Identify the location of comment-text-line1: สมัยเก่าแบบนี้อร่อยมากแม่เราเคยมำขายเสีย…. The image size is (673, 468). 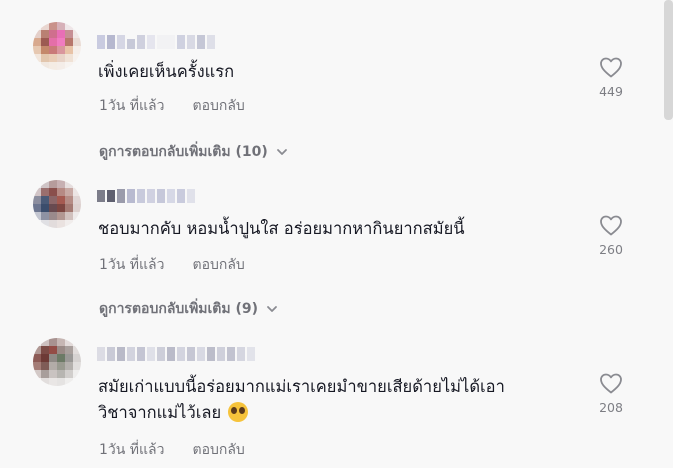
(301, 386).